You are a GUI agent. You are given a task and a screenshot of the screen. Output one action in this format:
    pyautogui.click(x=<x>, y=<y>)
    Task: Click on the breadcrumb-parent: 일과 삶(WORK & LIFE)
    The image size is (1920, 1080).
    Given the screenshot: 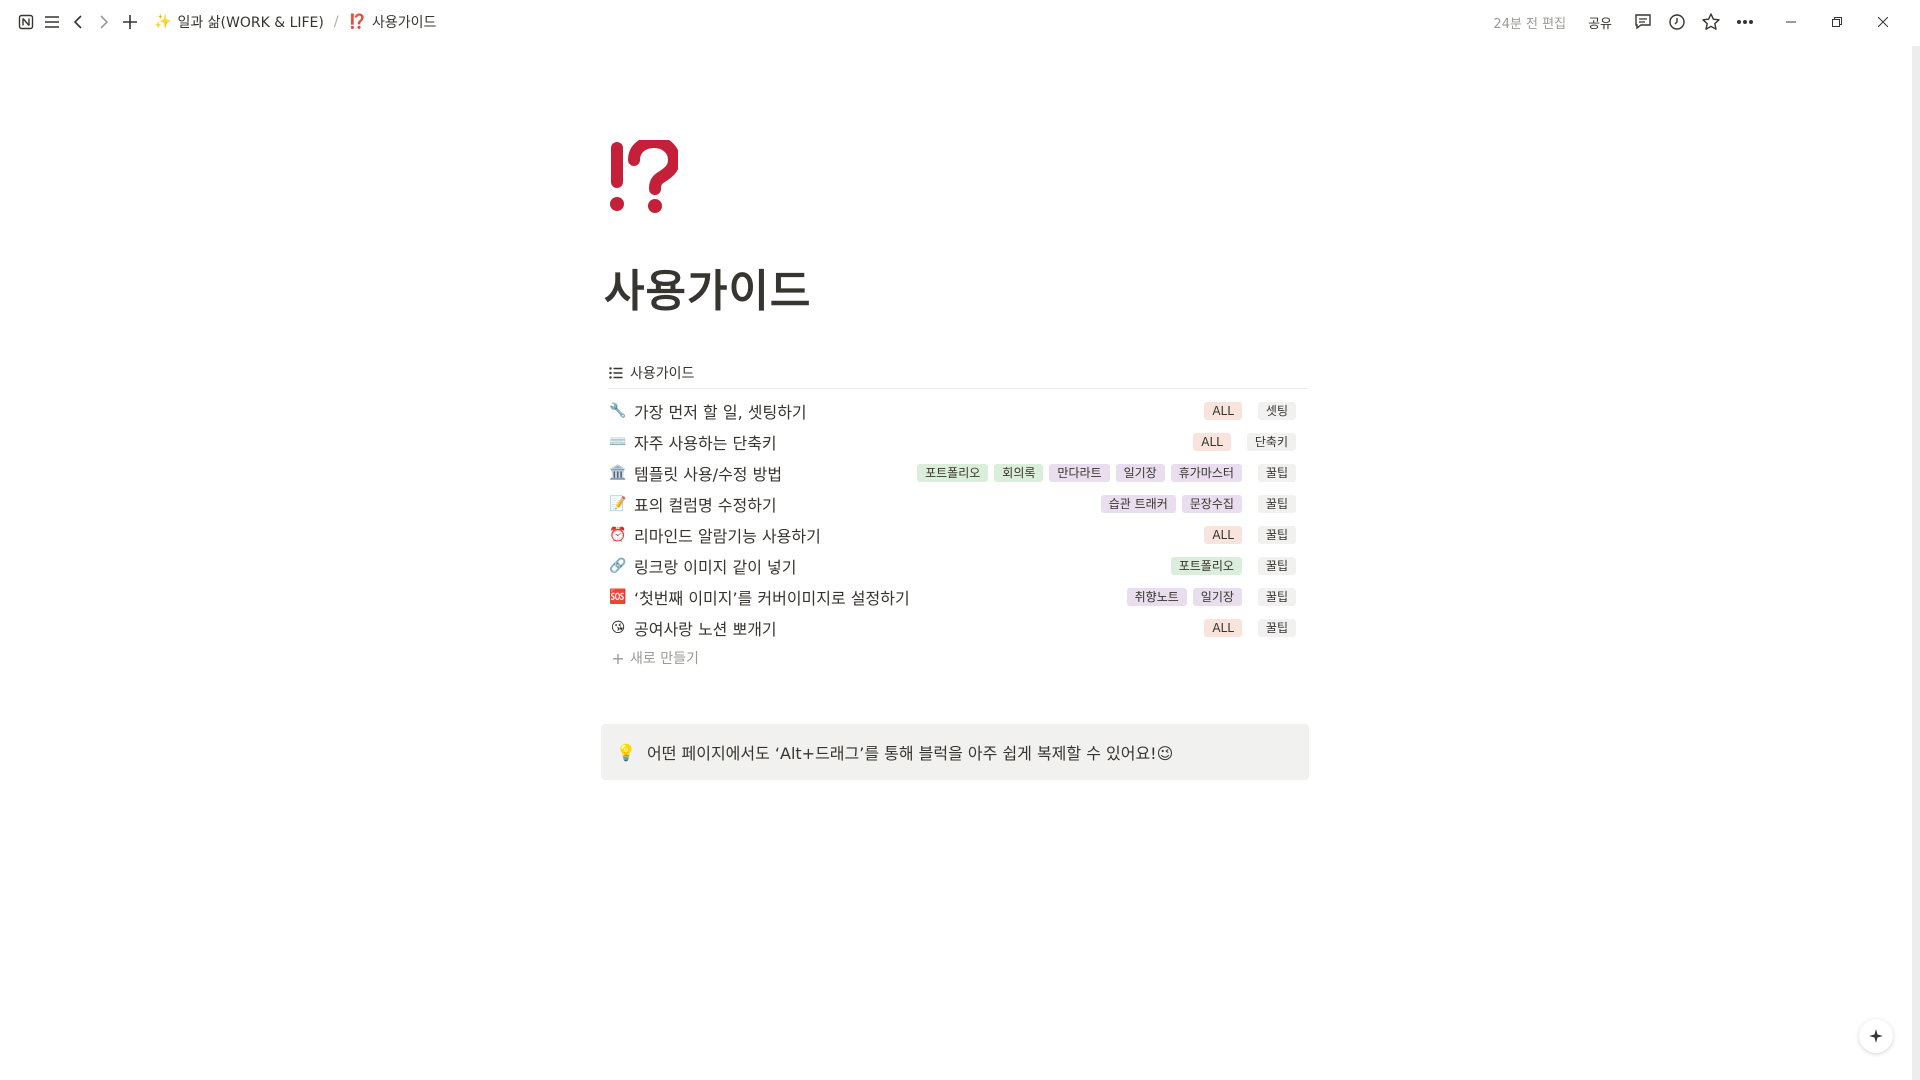 What is the action you would take?
    pyautogui.click(x=250, y=22)
    